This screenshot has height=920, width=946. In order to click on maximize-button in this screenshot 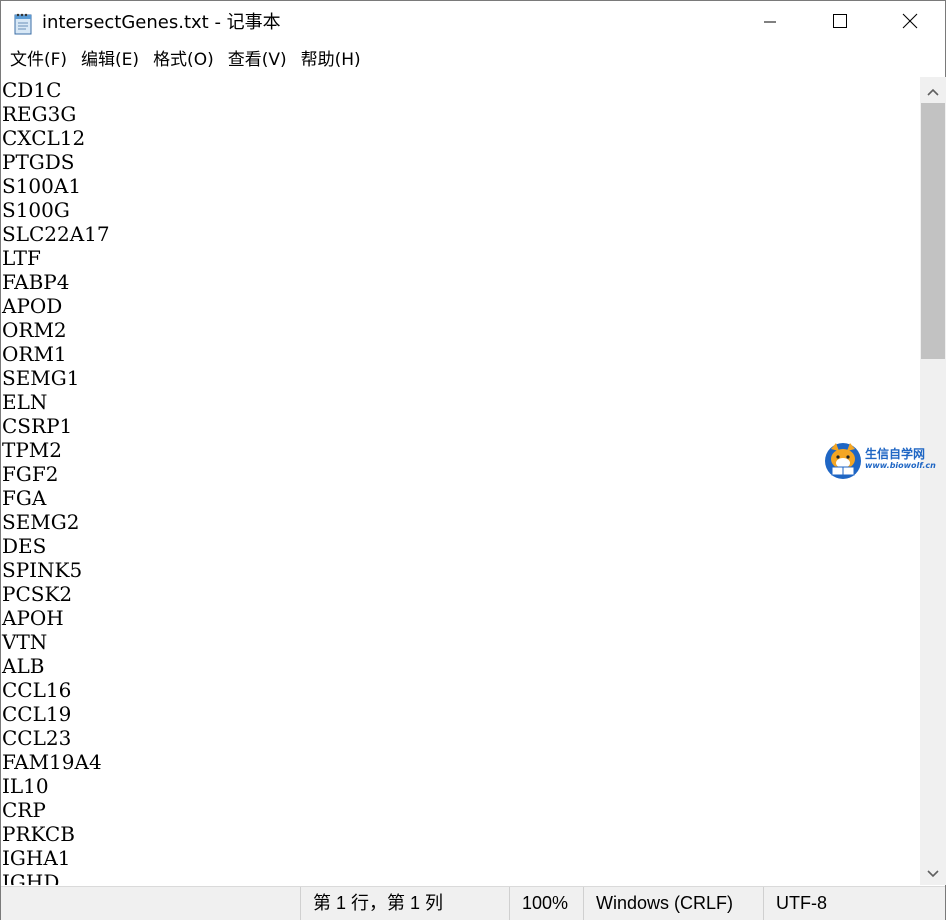, I will do `click(840, 23)`.